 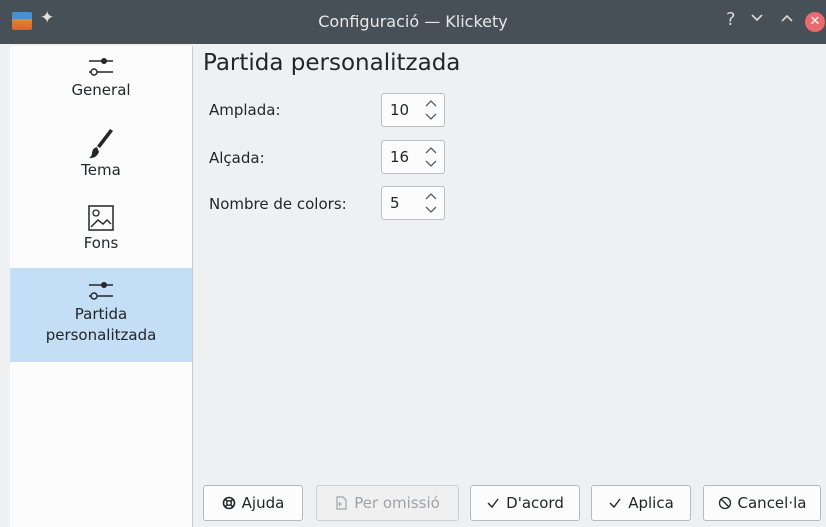 I want to click on image-icon, so click(x=101, y=218).